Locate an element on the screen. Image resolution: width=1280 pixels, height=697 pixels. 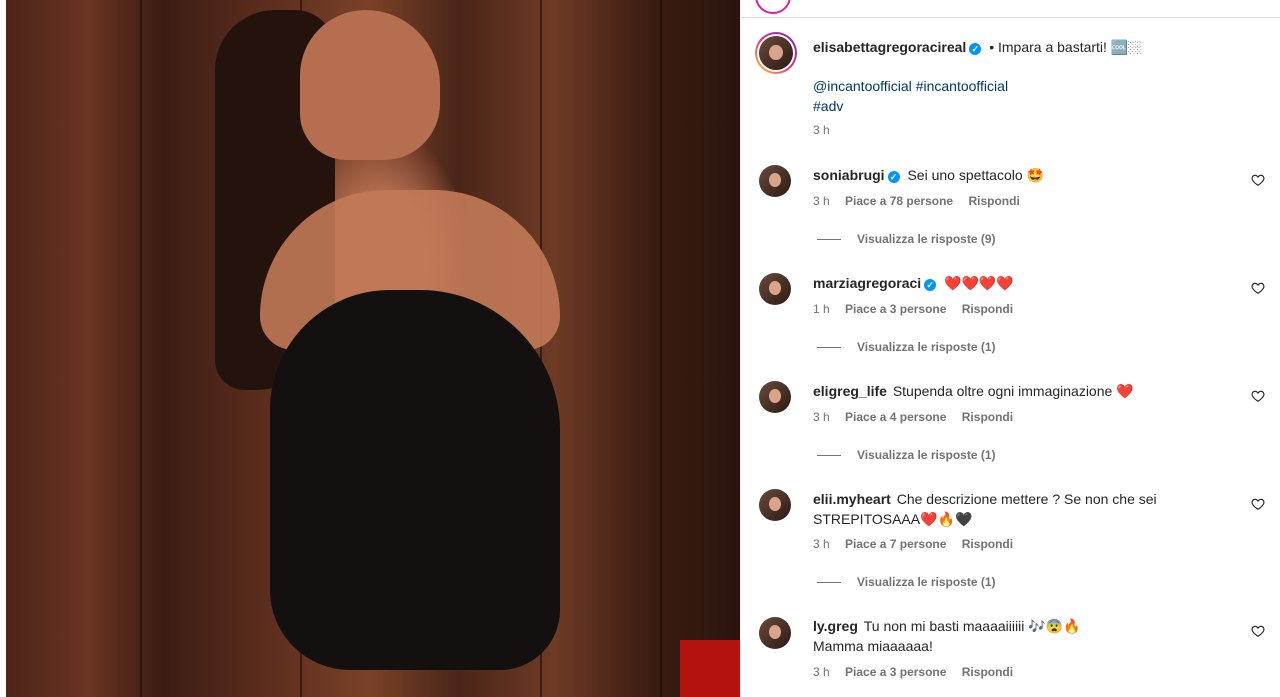
post-time-text: 3 h is located at coordinates (821, 130).